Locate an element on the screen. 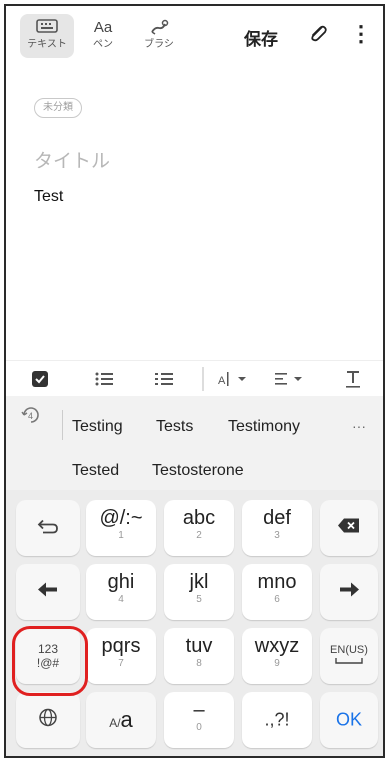 This screenshot has width=391, height=762. key-3: def 3 is located at coordinates (277, 528).